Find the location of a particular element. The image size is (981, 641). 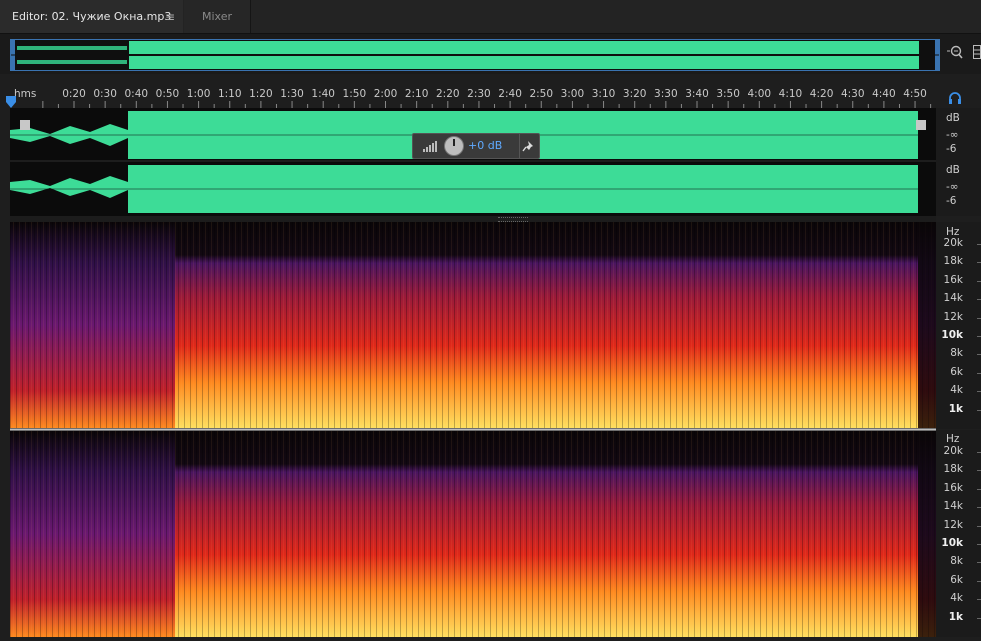

lower-db-minus6: -6 is located at coordinates (951, 201).